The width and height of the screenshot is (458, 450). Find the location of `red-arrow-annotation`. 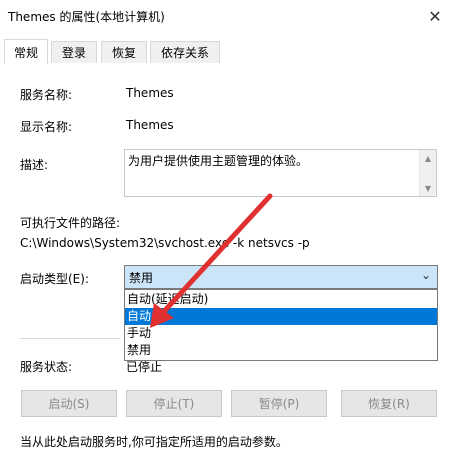

red-arrow-annotation is located at coordinates (211, 260).